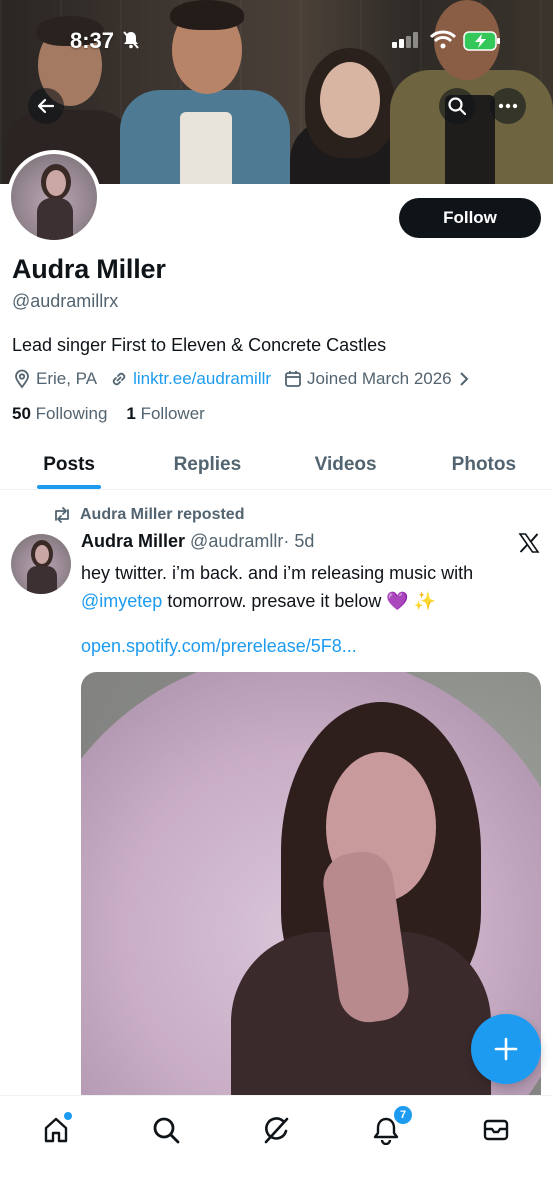 The image size is (553, 1200). I want to click on plus-icon, so click(506, 1049).